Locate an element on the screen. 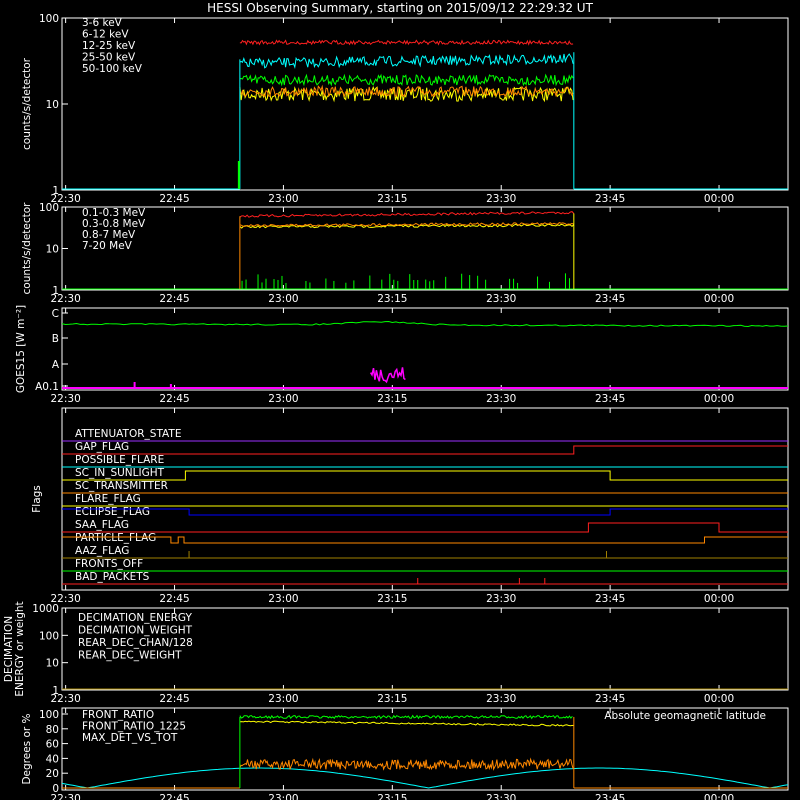 The image size is (800, 800). flag-label: SC_TRANSMITTER is located at coordinates (121, 486).